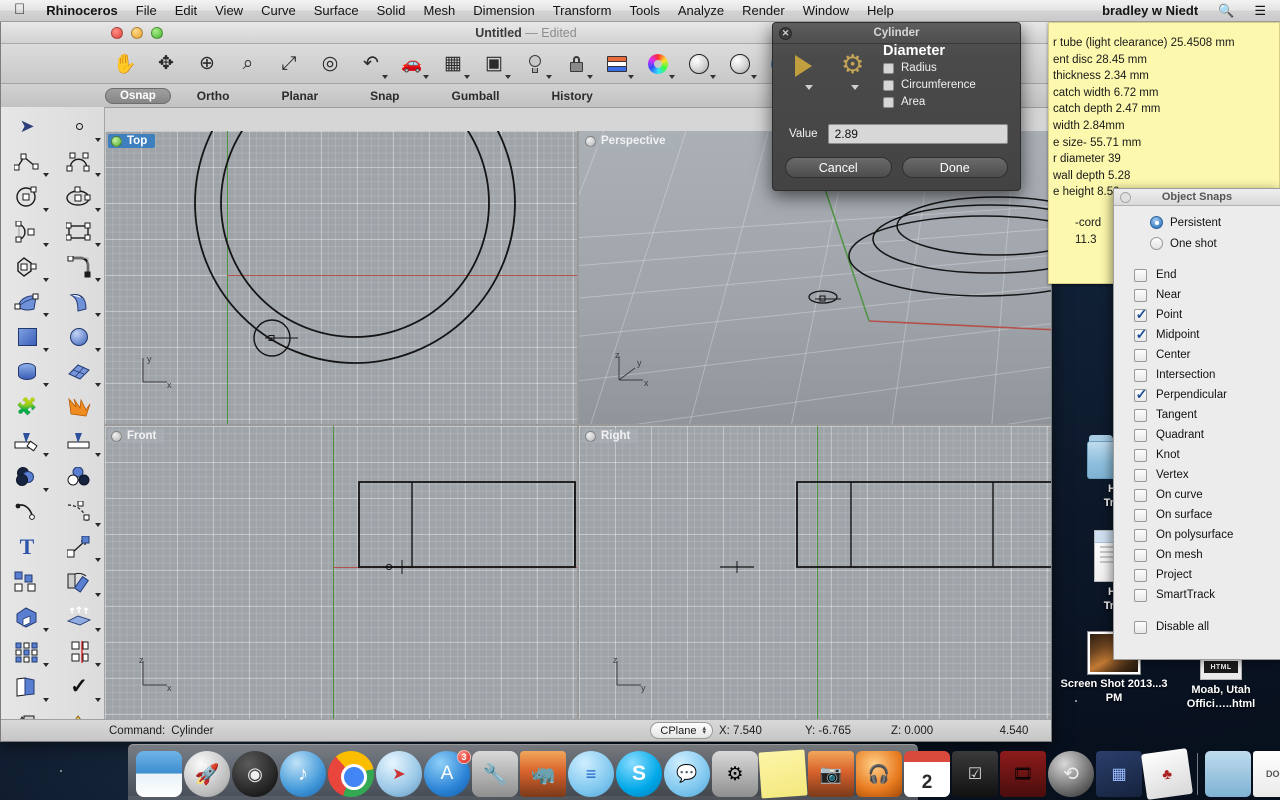 The width and height of the screenshot is (1280, 800). What do you see at coordinates (391, 11) in the screenshot?
I see `menu-solid: Solid` at bounding box center [391, 11].